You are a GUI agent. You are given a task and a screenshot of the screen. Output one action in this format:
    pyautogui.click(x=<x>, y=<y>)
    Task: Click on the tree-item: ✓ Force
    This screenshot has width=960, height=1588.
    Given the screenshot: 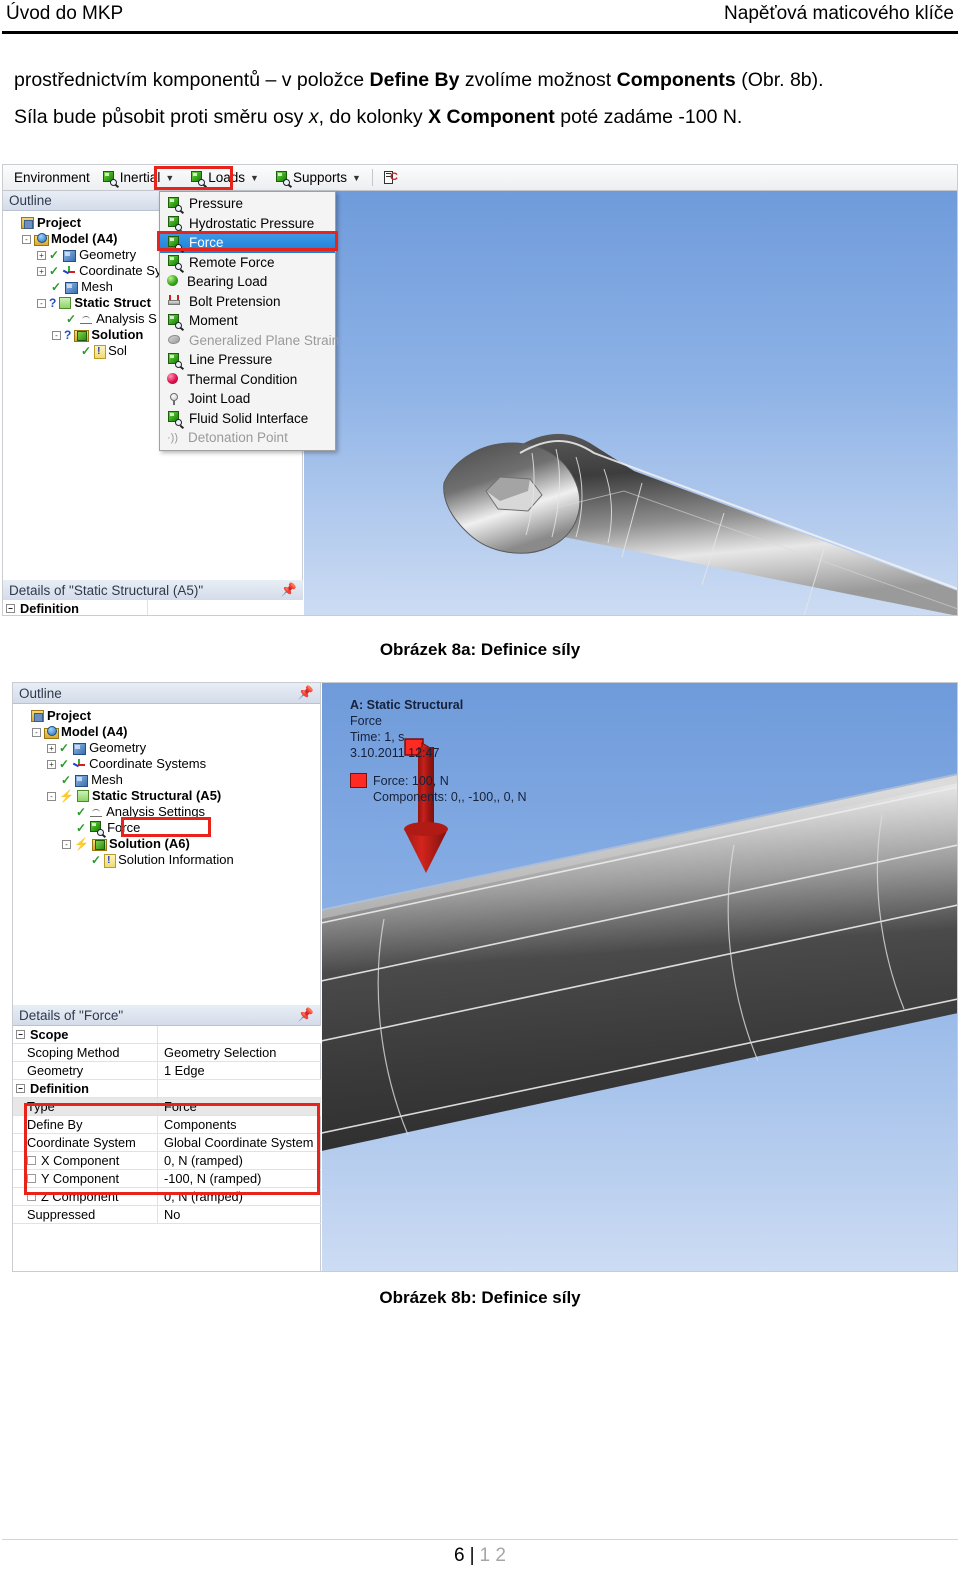 What is the action you would take?
    pyautogui.click(x=168, y=828)
    